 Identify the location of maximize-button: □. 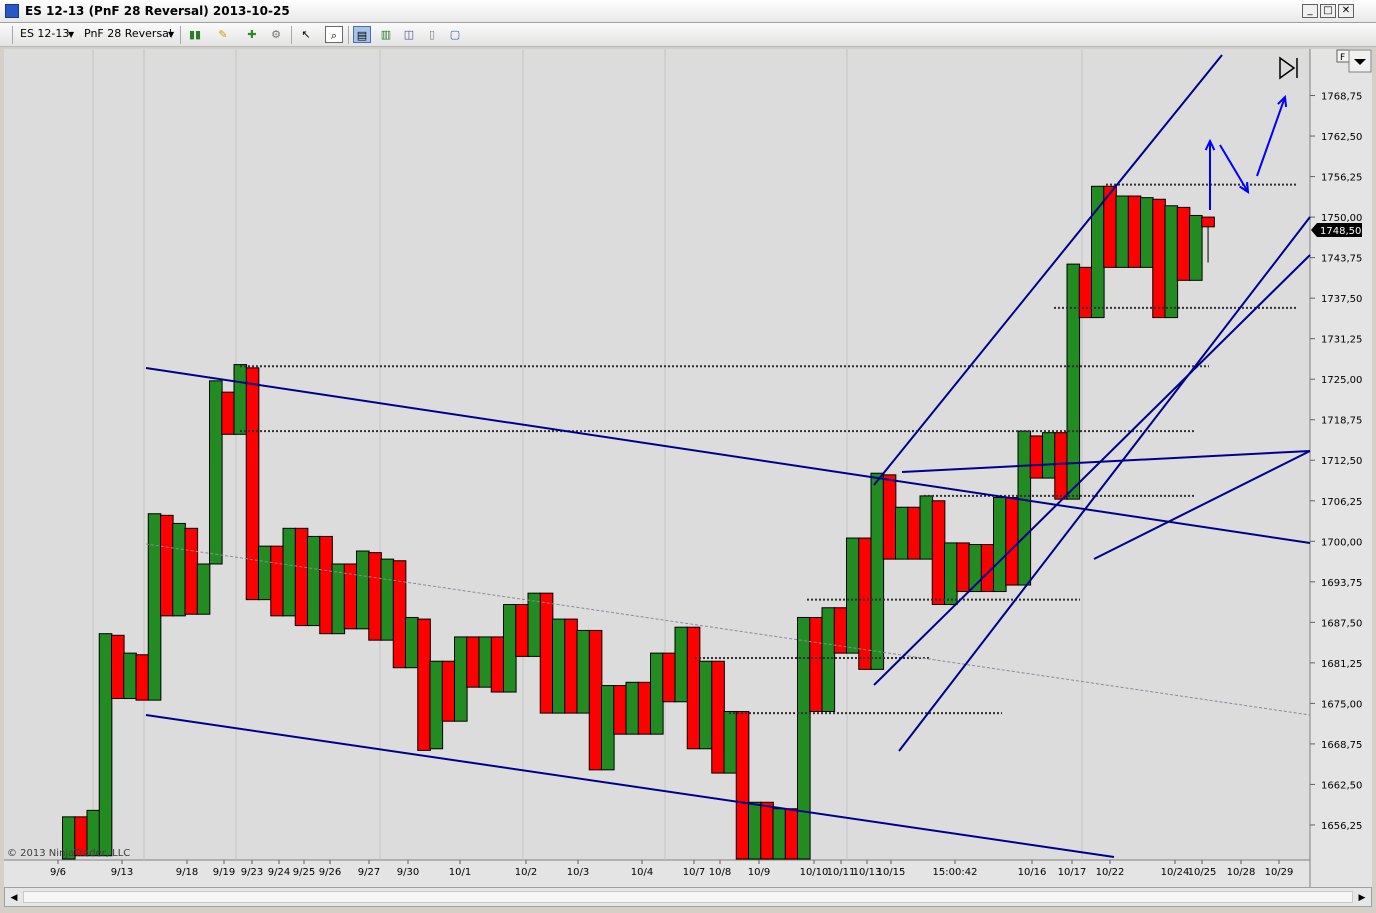
(1328, 11).